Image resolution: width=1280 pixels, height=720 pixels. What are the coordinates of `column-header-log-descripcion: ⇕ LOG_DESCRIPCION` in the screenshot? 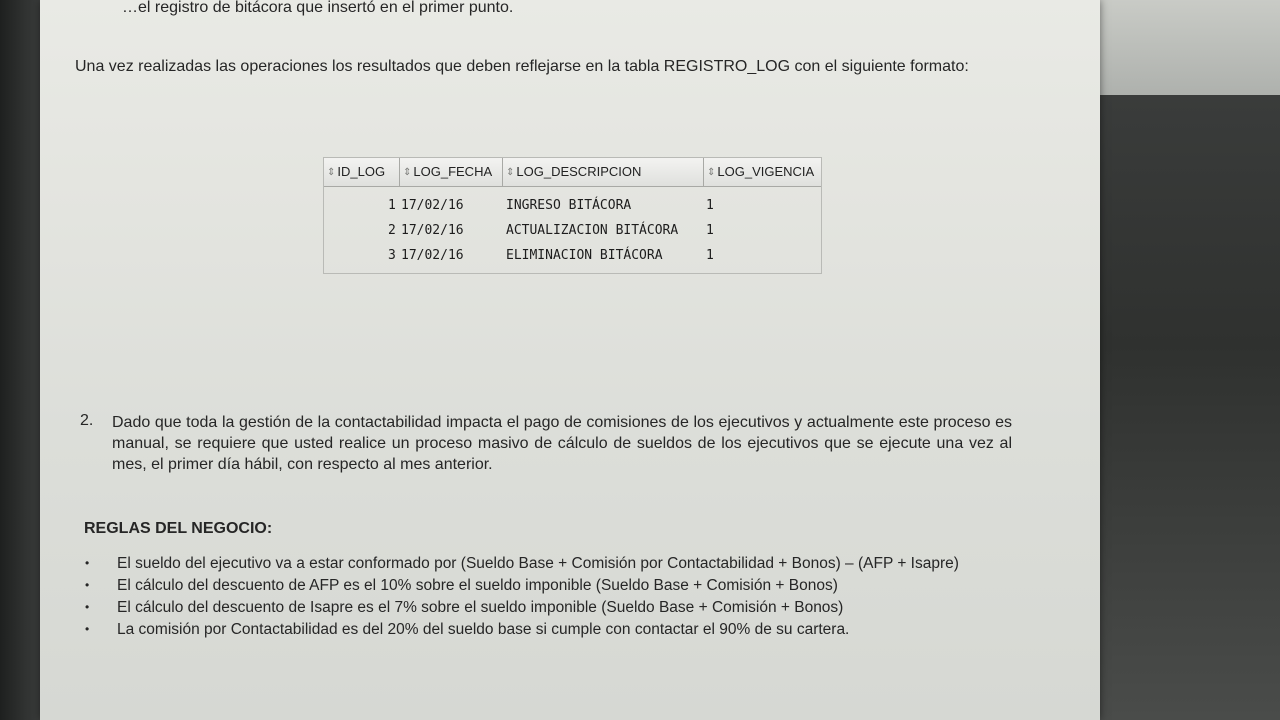 It's located at (603, 172).